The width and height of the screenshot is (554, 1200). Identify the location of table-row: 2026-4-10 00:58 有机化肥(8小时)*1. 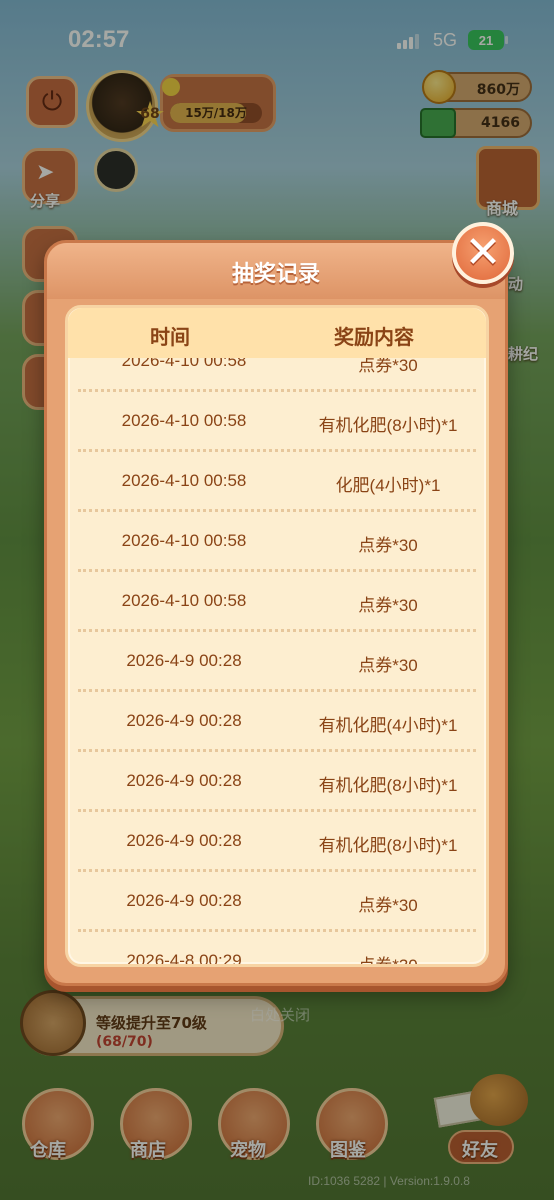
(277, 422).